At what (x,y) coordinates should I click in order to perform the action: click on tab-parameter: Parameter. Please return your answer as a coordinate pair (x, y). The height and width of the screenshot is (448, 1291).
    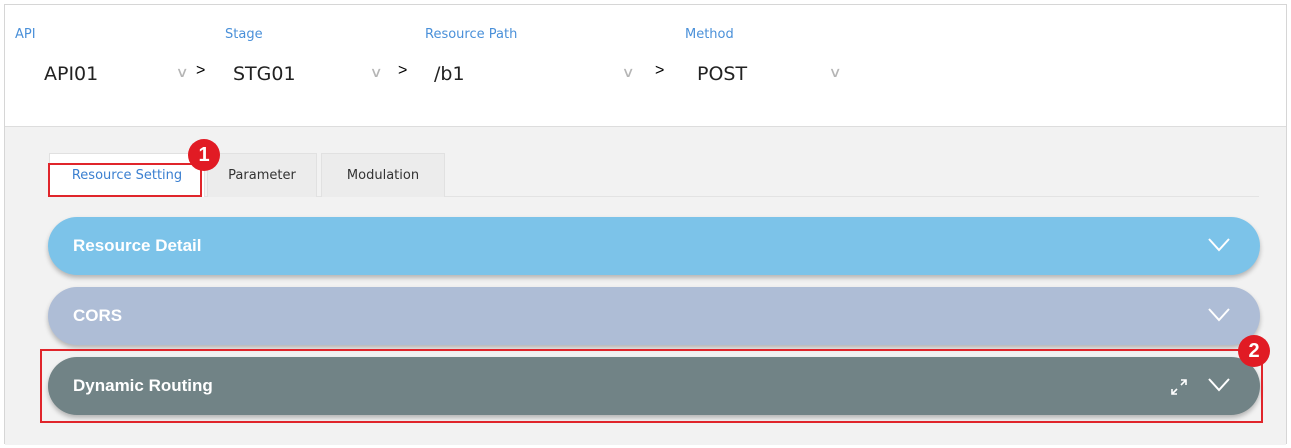
    Looking at the image, I should click on (262, 175).